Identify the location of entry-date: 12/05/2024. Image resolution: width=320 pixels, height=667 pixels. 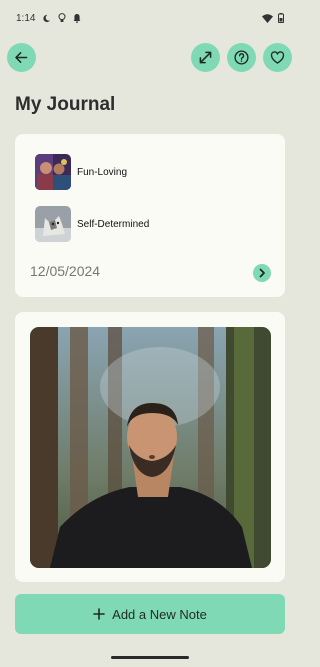
(65, 271).